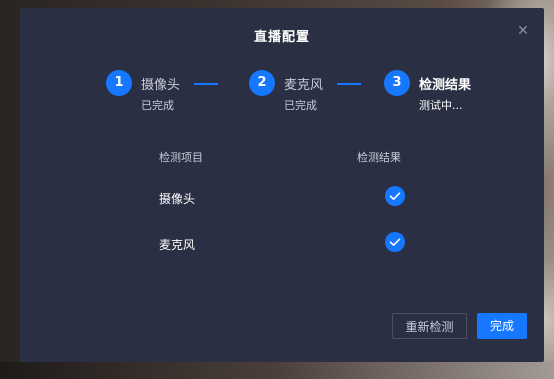 The height and width of the screenshot is (379, 554). What do you see at coordinates (277, 370) in the screenshot?
I see `background-strip` at bounding box center [277, 370].